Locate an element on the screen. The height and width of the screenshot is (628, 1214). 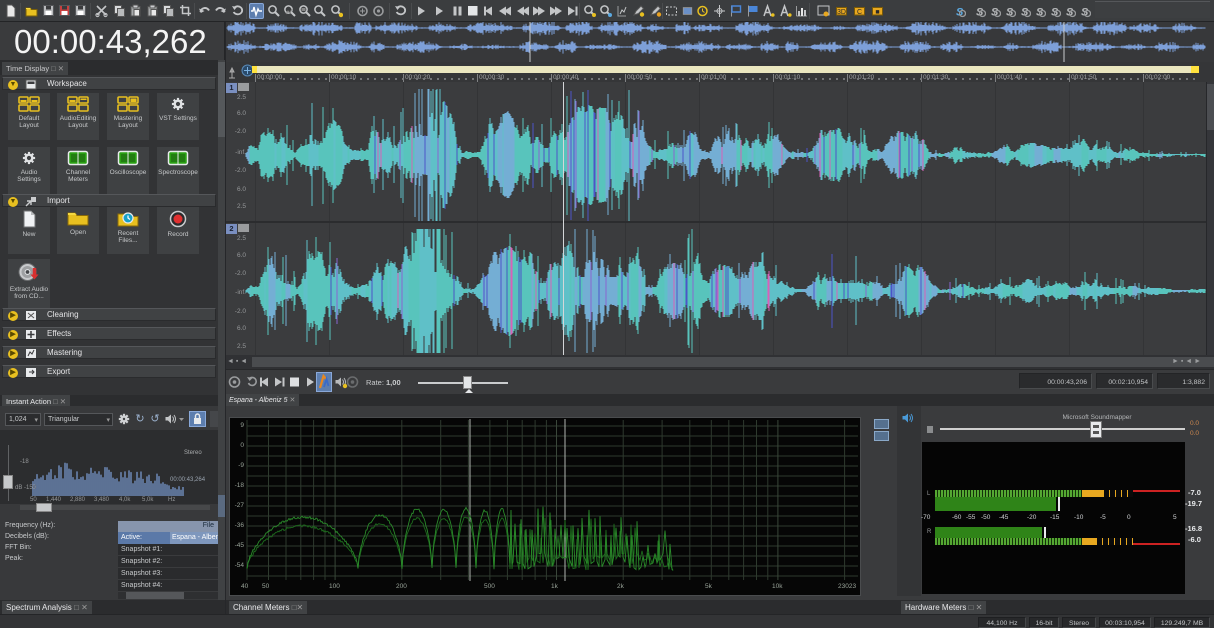
svg-text: 3D is located at coordinates (841, 12).